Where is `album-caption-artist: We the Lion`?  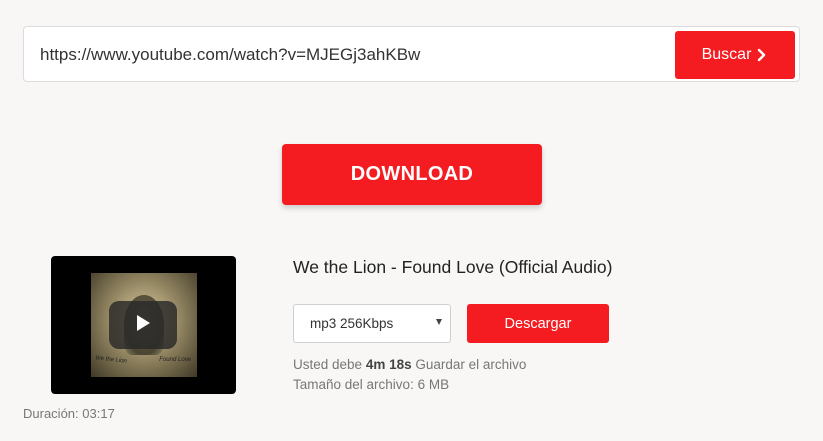
album-caption-artist: We the Lion is located at coordinates (111, 360).